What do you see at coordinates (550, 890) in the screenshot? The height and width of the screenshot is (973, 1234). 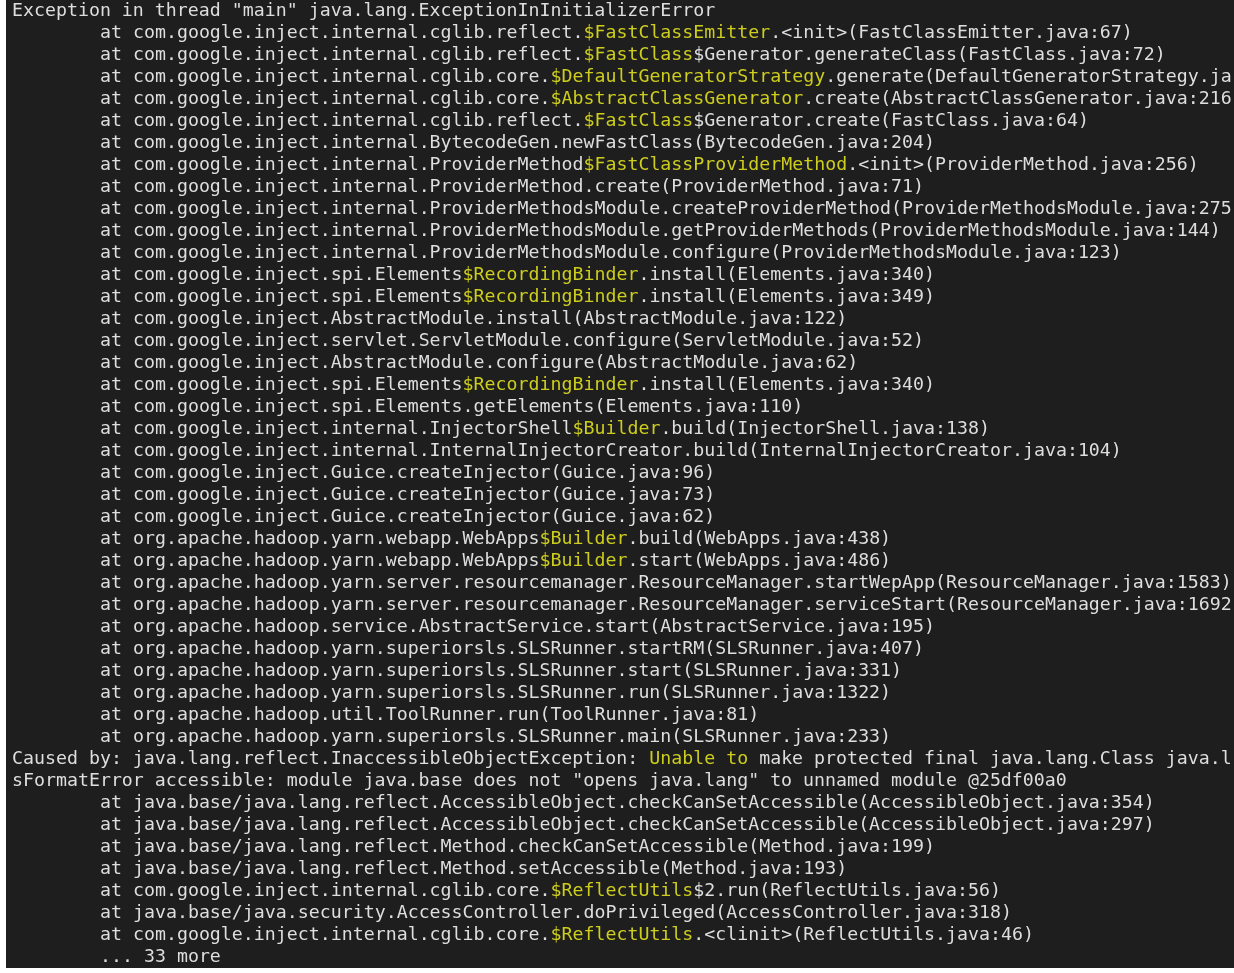 I see `stack-trace-line: at com.google.inject.internal.cglib.core.$ReflectUtils$2.run(ReflectUtils.java:56)` at bounding box center [550, 890].